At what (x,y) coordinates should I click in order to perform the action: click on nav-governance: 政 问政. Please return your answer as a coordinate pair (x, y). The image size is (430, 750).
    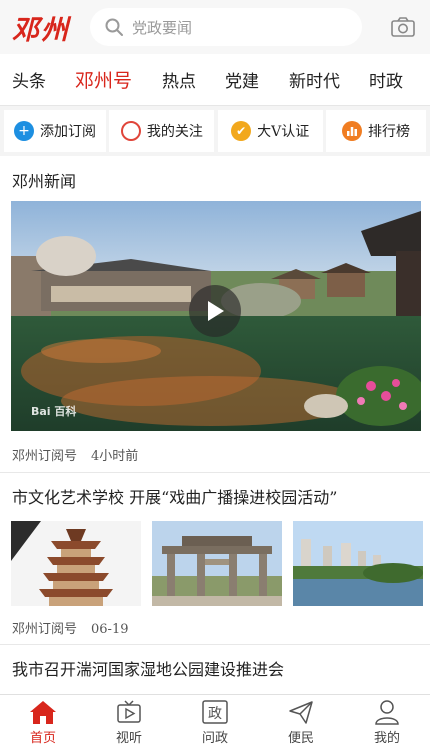
    Looking at the image, I should click on (215, 722).